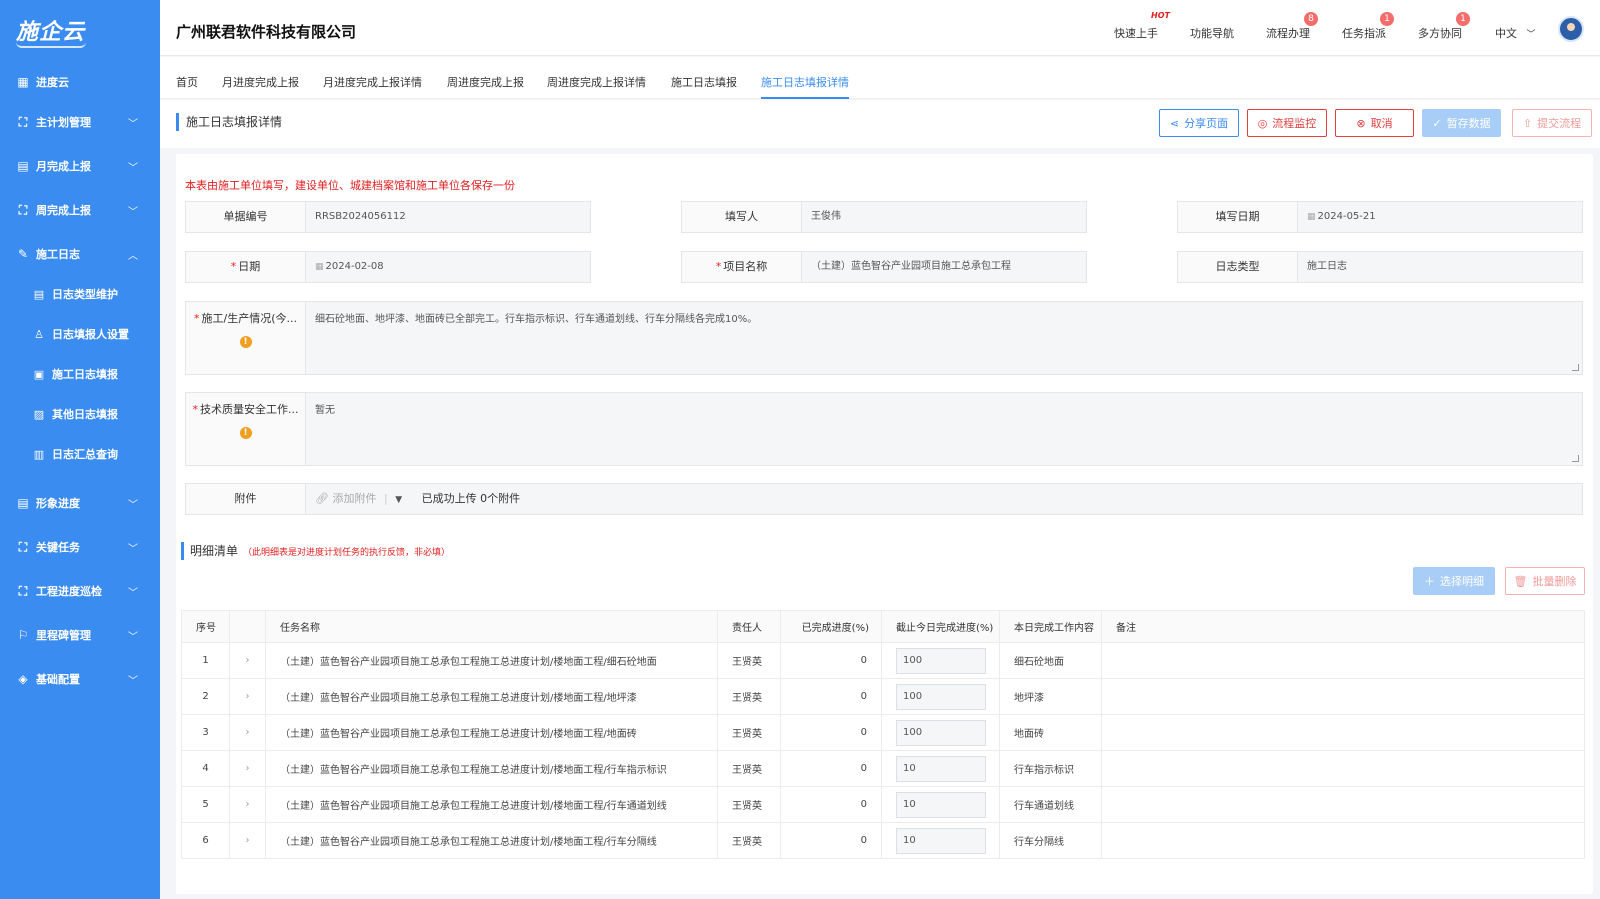 The height and width of the screenshot is (899, 1600). I want to click on process-monitor-button: ◎ 流程监控, so click(1287, 123).